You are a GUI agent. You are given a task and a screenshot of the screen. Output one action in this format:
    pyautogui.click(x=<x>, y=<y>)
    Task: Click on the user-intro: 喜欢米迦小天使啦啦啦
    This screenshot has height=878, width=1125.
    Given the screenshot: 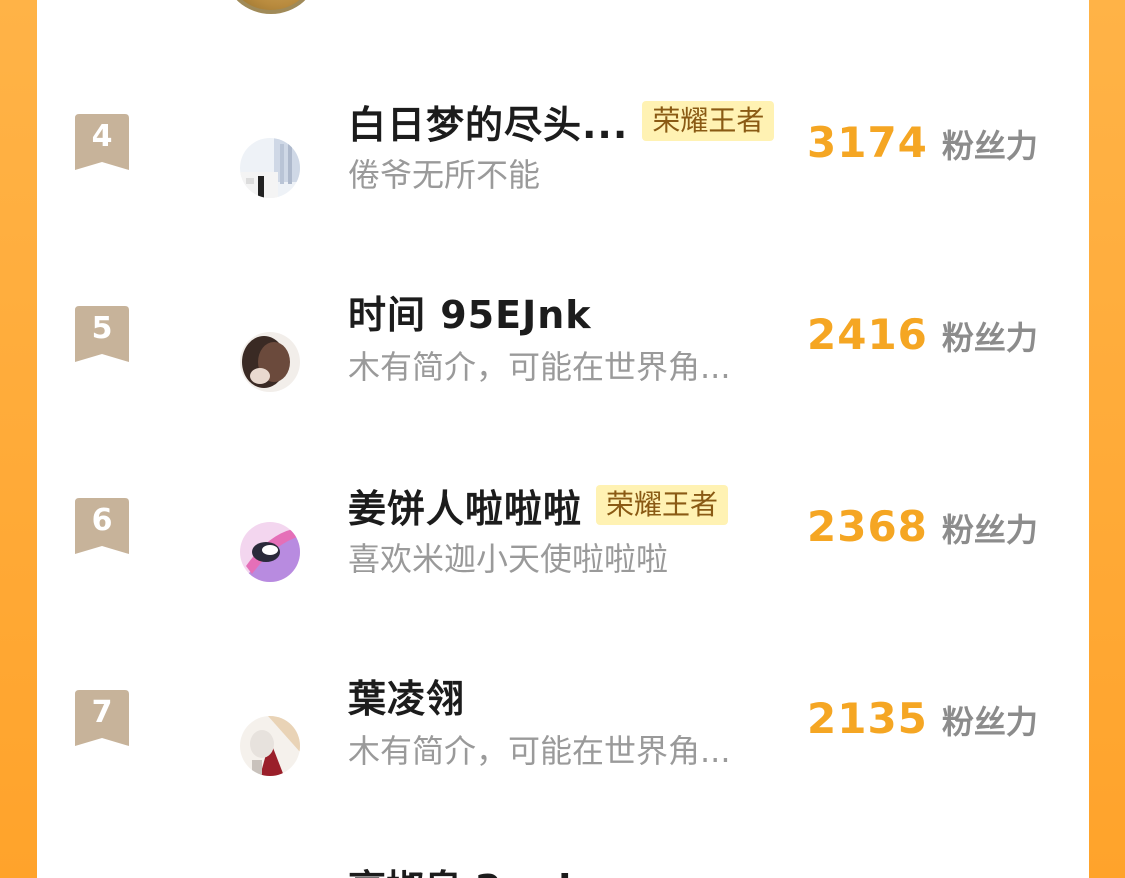 What is the action you would take?
    pyautogui.click(x=508, y=559)
    